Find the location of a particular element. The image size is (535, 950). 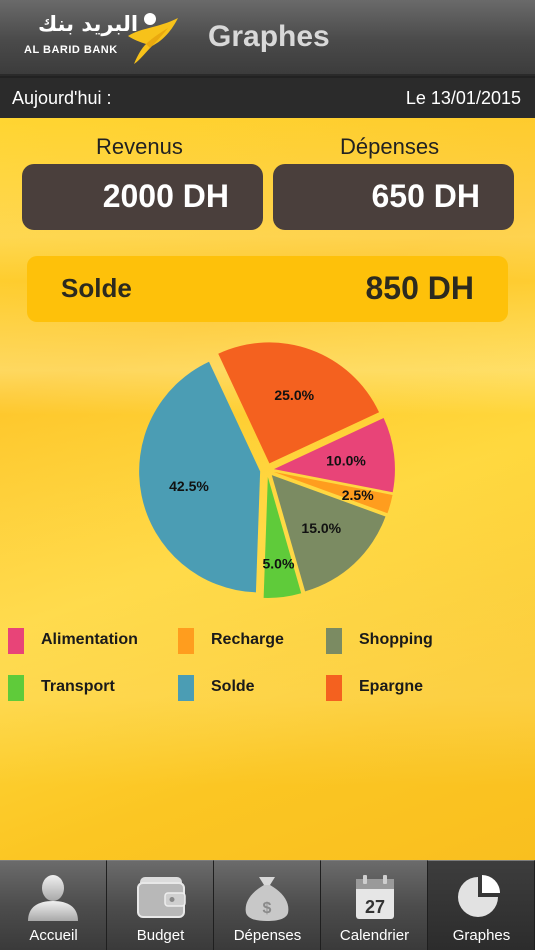

al-barid-bank-logo: البريد بنك AL BARID BANK is located at coordinates (104, 39).